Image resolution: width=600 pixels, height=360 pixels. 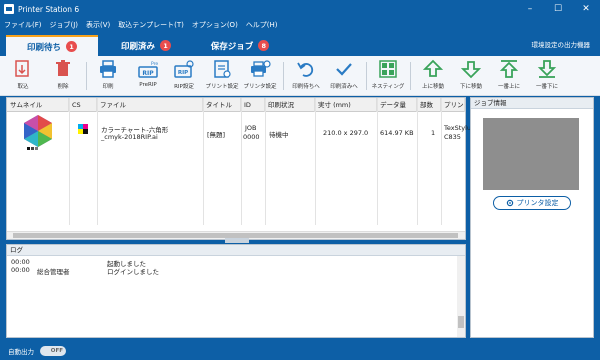 What do you see at coordinates (216, 135) in the screenshot?
I see `job-title: [無題]` at bounding box center [216, 135].